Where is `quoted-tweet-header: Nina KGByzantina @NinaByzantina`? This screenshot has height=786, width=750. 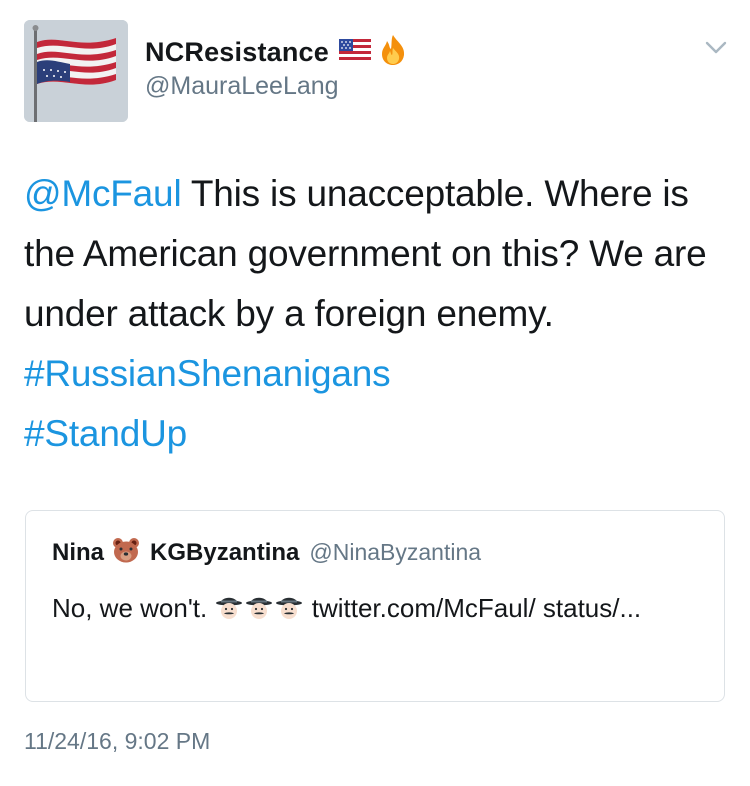 quoted-tweet-header: Nina KGByzantina @NinaByzantina is located at coordinates (266, 552).